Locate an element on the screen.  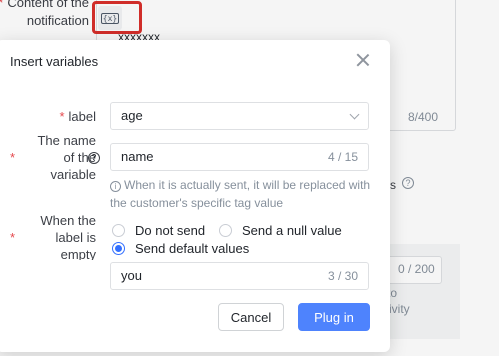
radio-send-default: Send default values is located at coordinates (180, 248).